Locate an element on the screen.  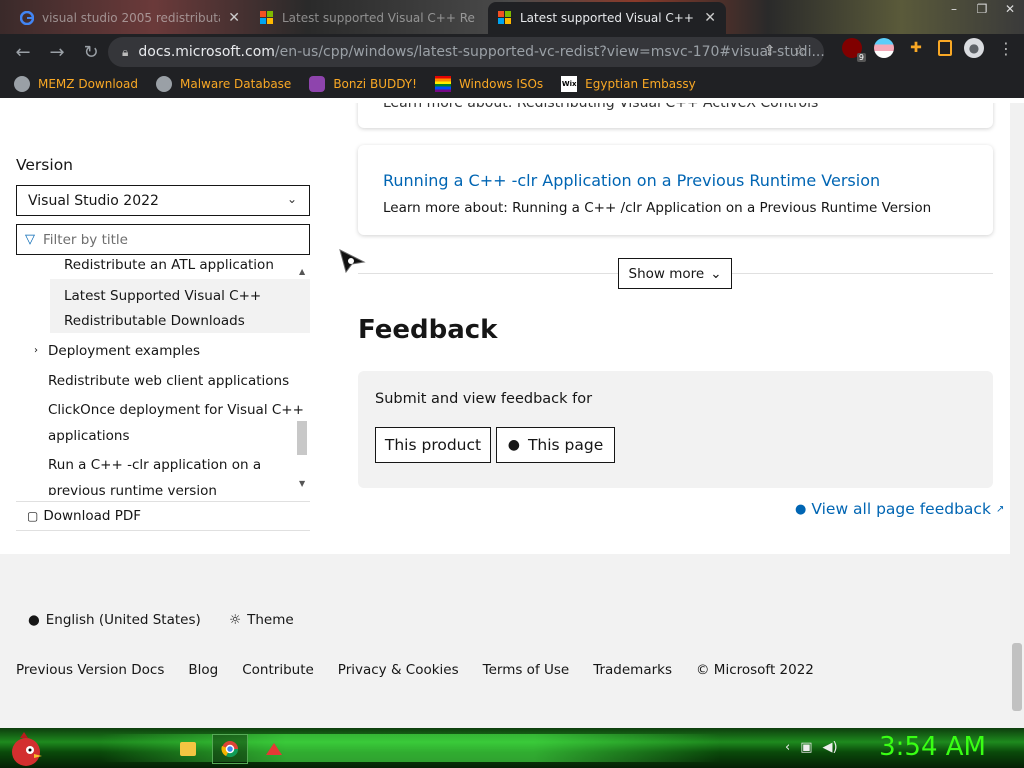
forward-icon: → is located at coordinates (57, 52).